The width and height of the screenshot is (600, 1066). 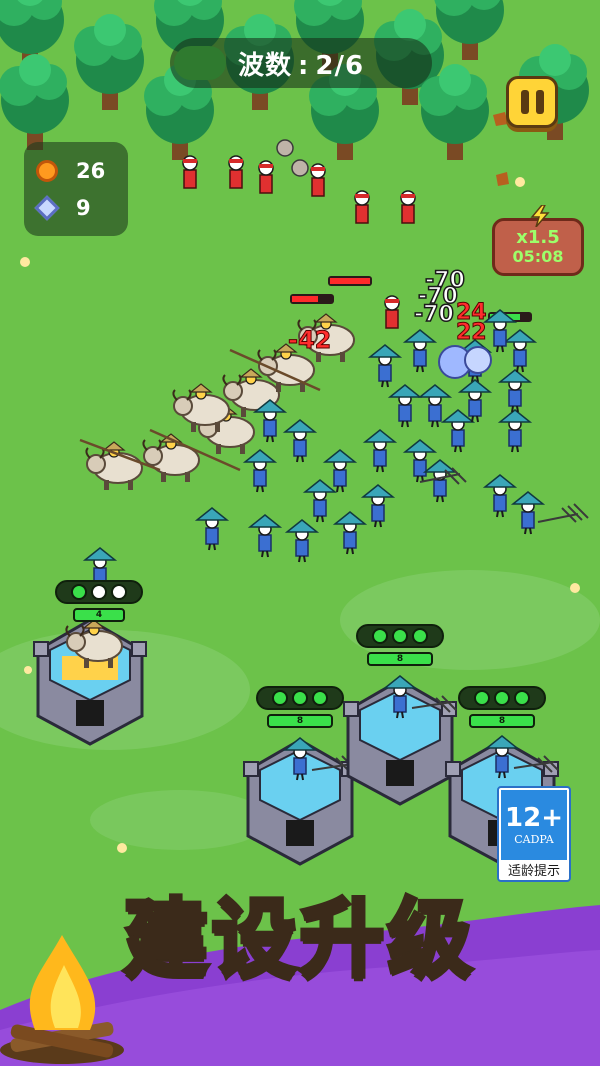 I want to click on farmer-tower-right-badge: 8, so click(x=502, y=707).